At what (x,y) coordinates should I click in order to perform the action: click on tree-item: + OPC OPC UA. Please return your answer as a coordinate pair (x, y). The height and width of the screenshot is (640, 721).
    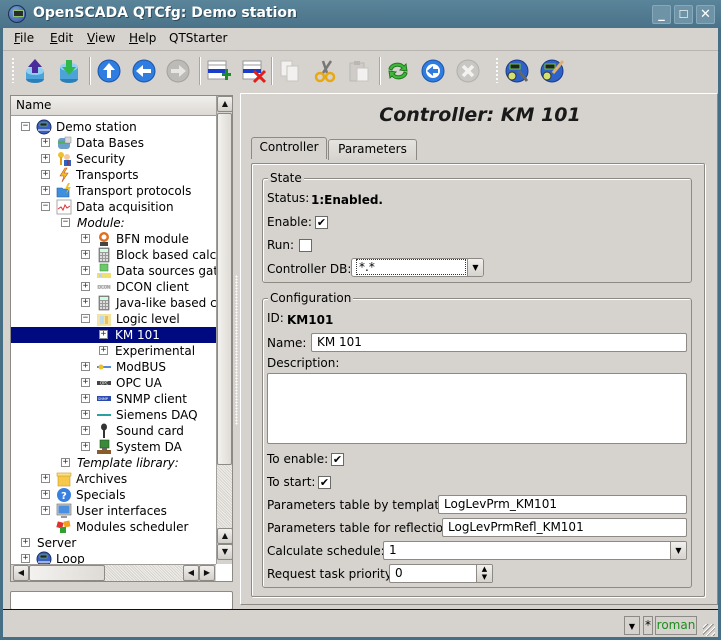
    Looking at the image, I should click on (113, 383).